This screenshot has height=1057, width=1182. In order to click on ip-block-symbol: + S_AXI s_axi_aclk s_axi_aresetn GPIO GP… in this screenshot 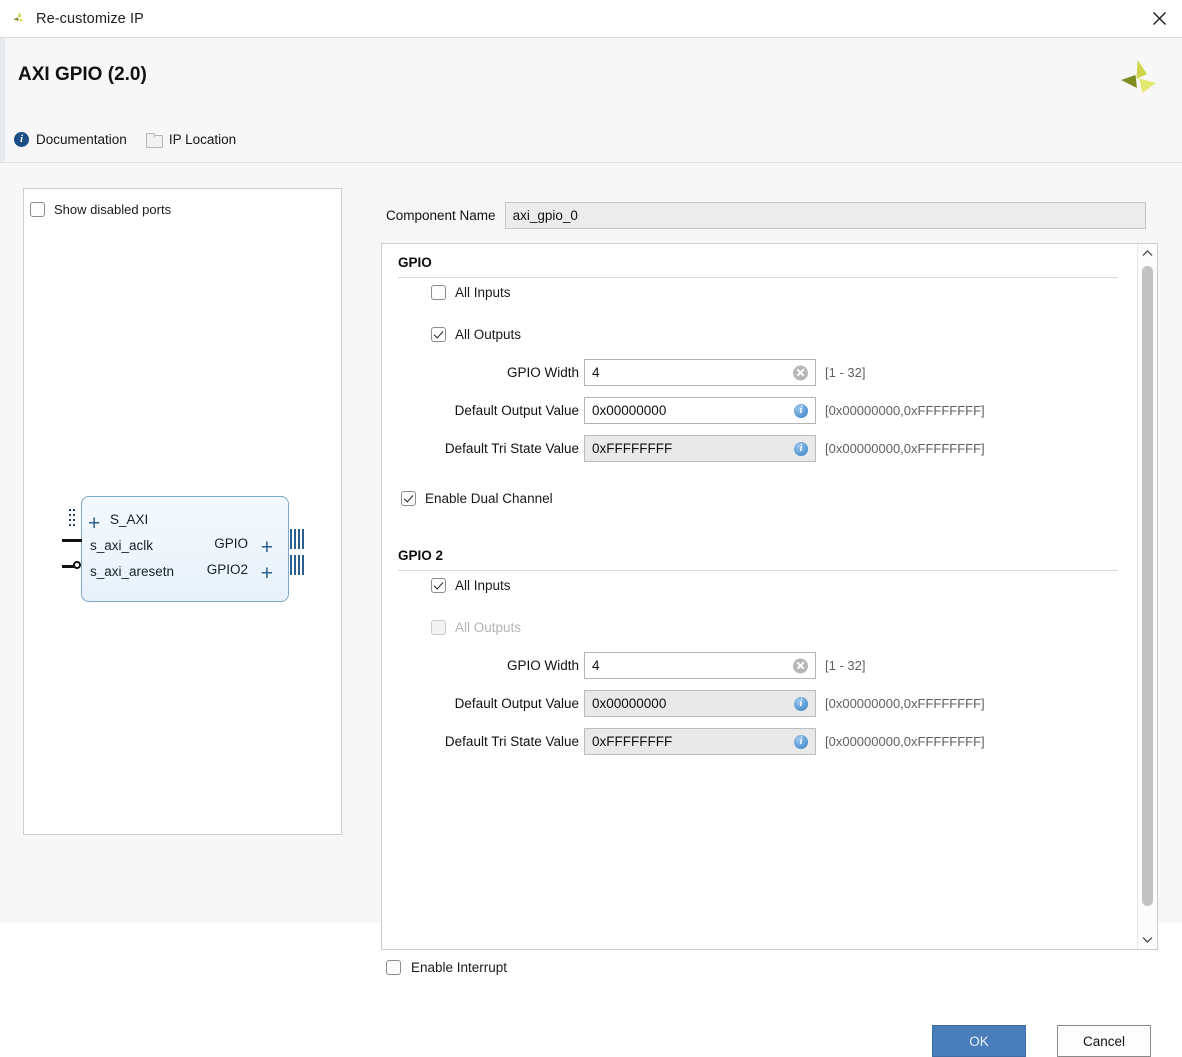, I will do `click(185, 549)`.